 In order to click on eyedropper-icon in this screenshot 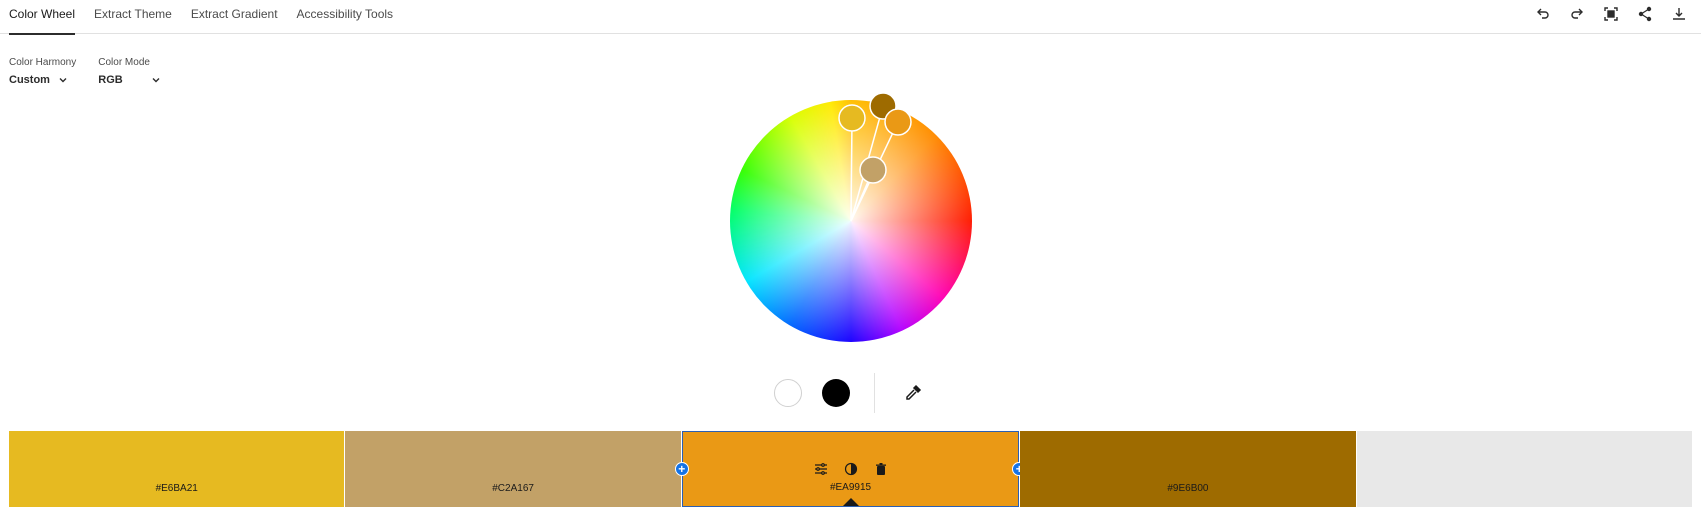, I will do `click(913, 393)`.